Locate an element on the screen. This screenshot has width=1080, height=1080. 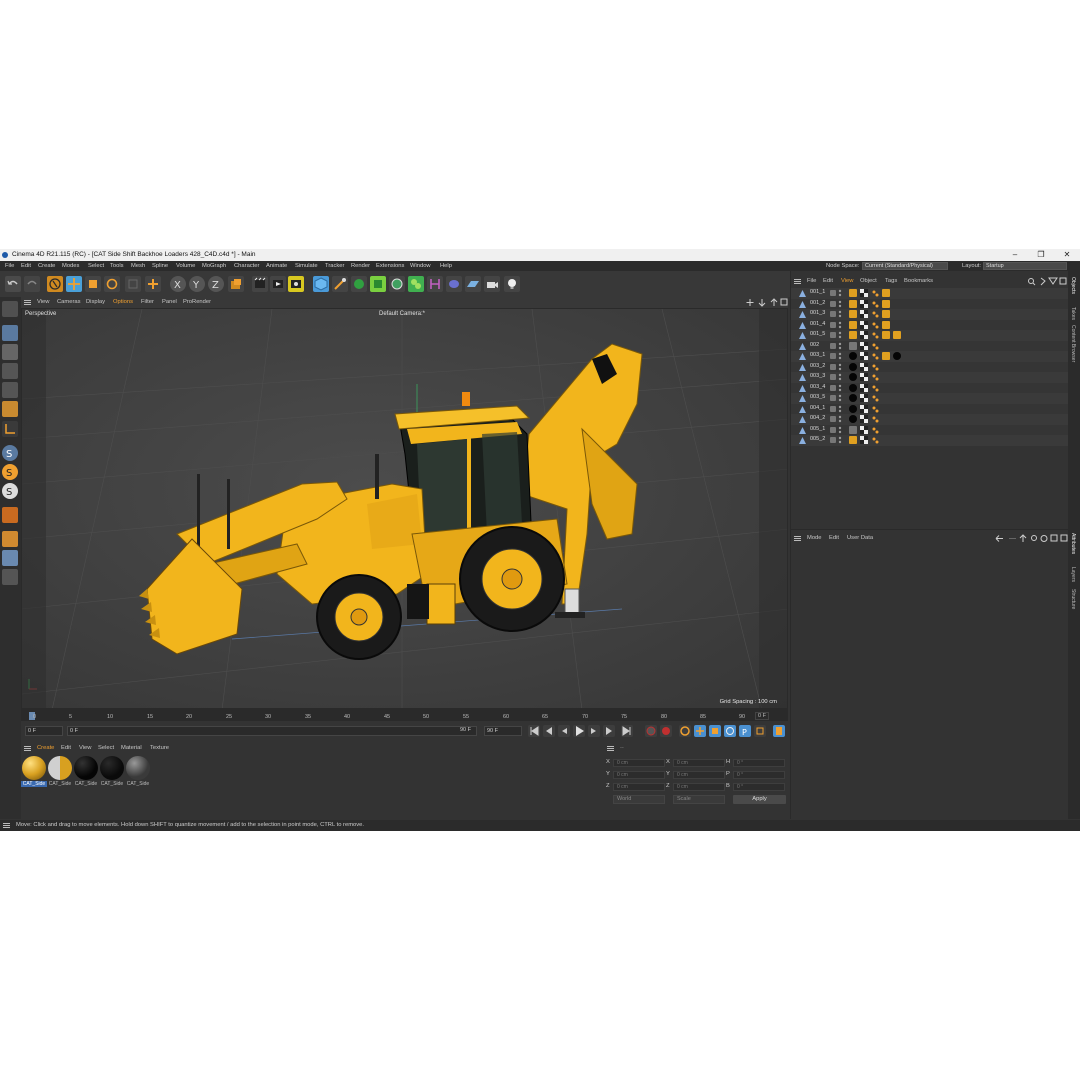
object-row: 001_3 is located at coordinates (930, 314).